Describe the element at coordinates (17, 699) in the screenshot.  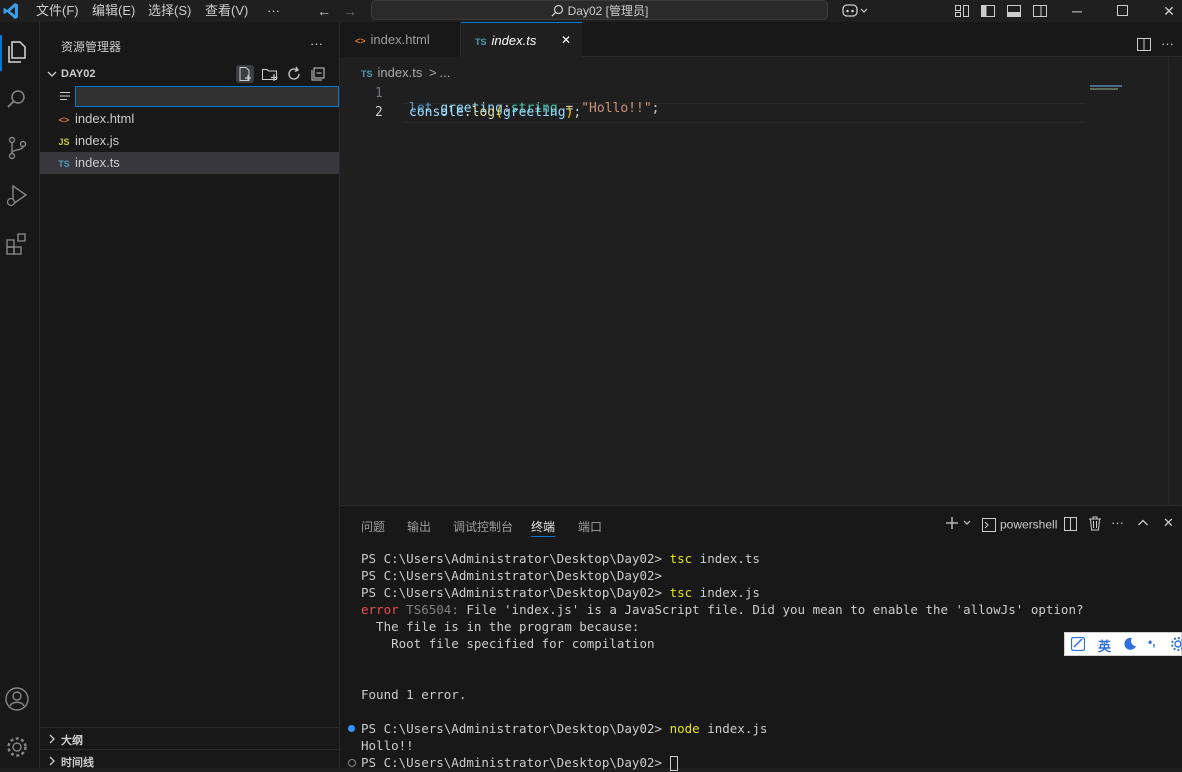
I see `account-icon` at that location.